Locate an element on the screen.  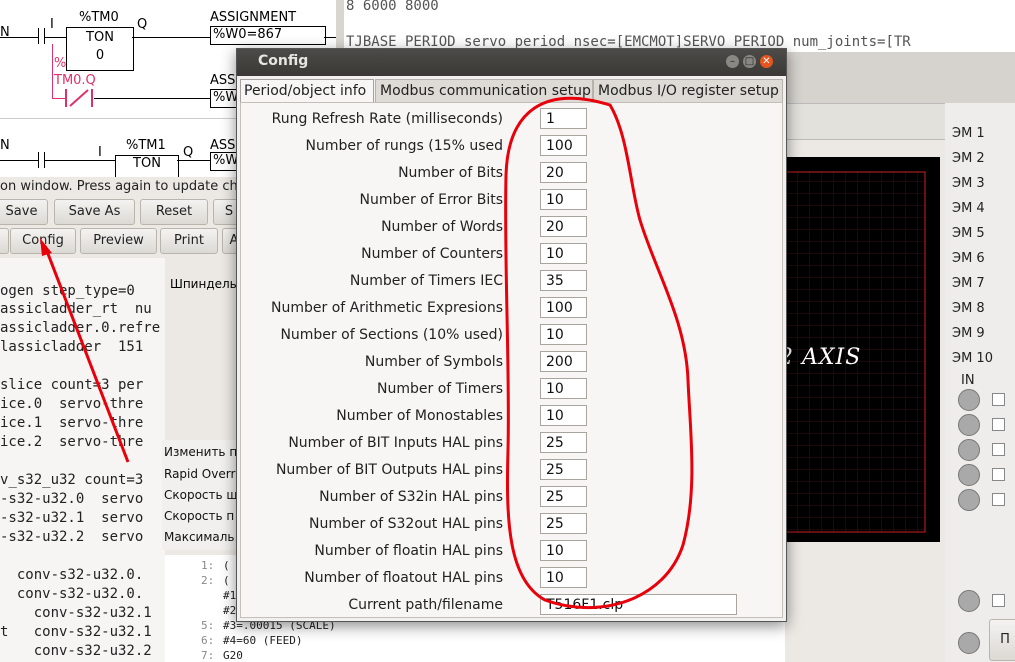
rung2-i-label: I is located at coordinates (100, 152).